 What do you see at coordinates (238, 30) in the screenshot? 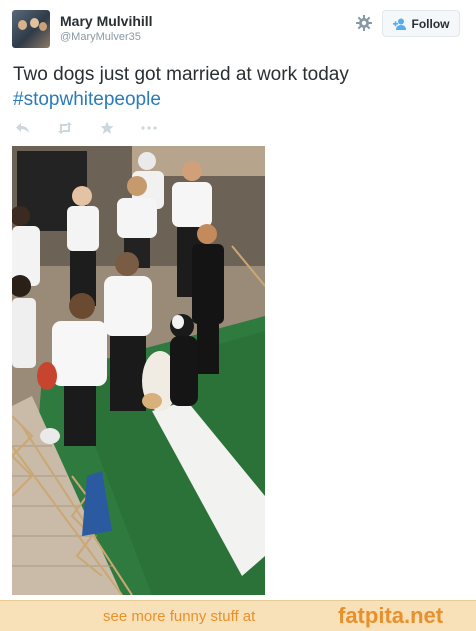
I see `tweet-header: Mary Mulvihill @MaryMulver35 Follow` at bounding box center [238, 30].